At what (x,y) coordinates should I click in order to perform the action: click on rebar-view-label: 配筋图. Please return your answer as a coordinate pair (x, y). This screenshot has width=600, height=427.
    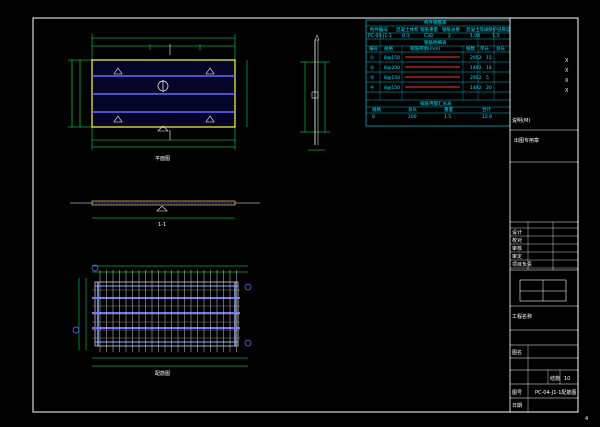
    Looking at the image, I should click on (162, 373).